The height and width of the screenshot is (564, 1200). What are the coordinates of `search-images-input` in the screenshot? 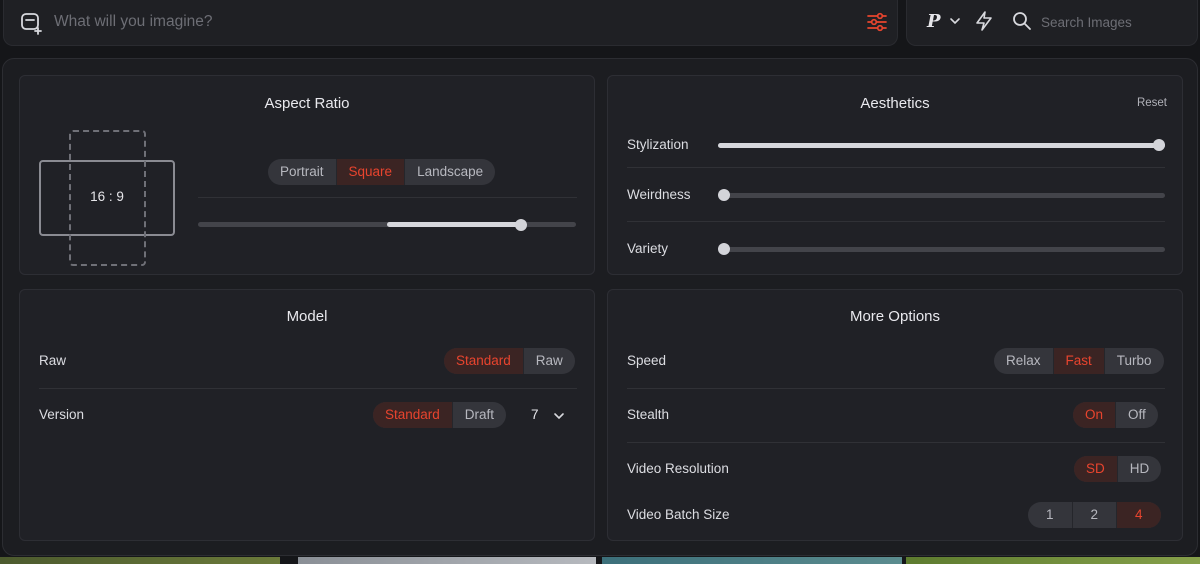 It's located at (1111, 22).